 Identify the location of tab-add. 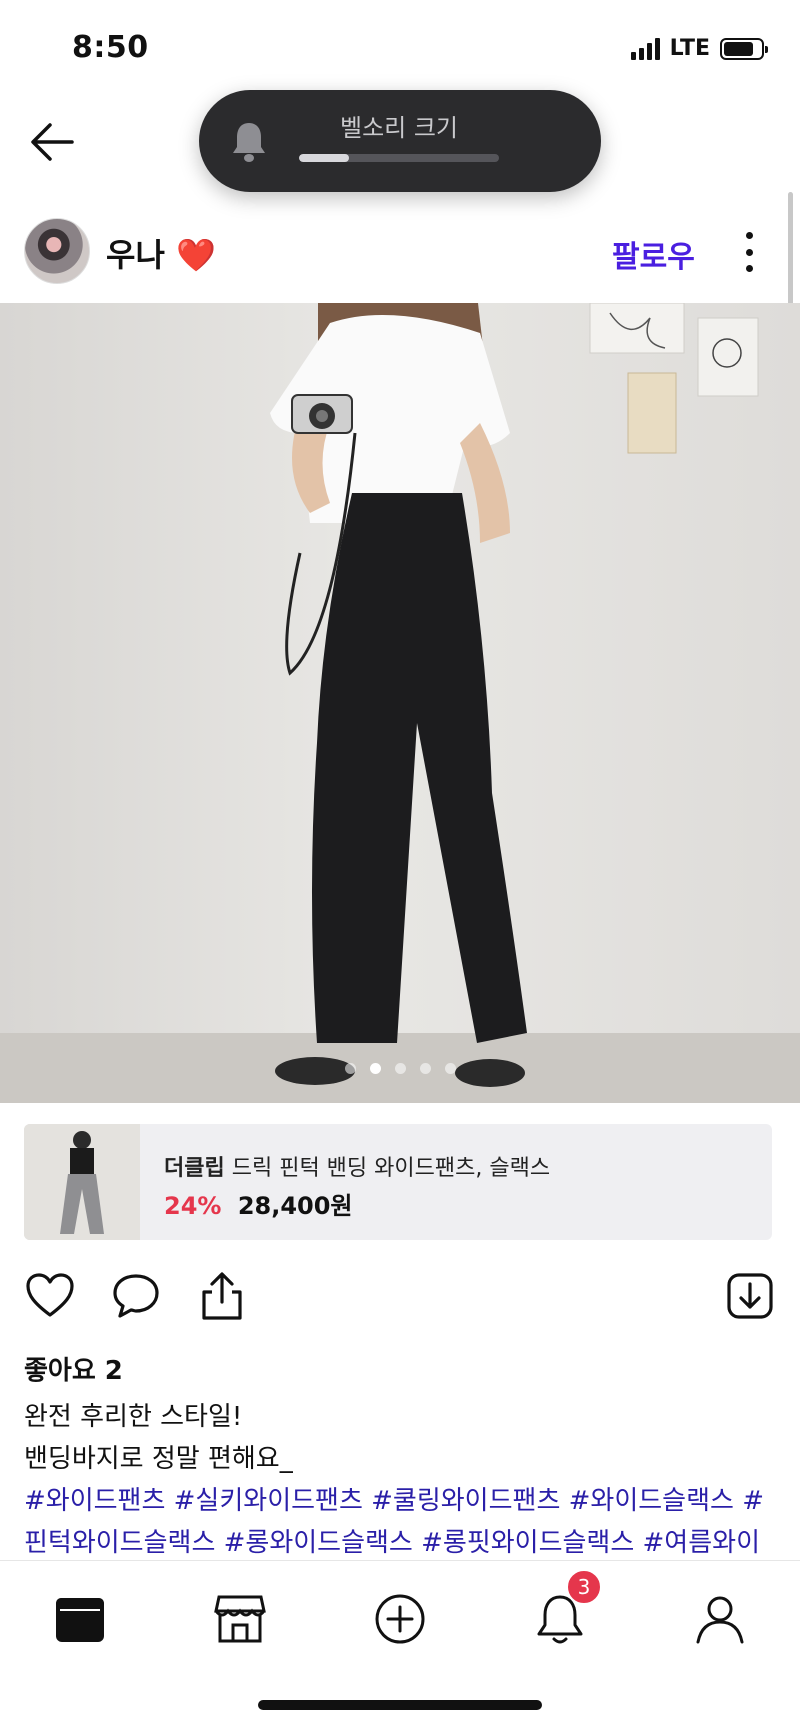
(400, 1619).